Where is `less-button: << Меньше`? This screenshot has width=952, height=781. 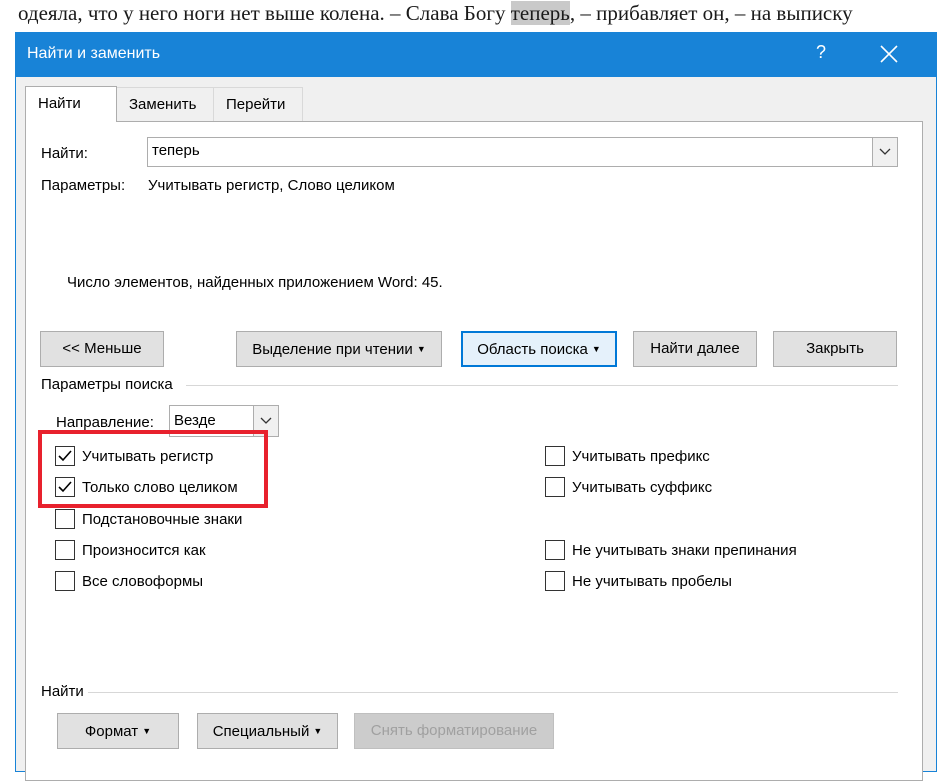 less-button: << Меньше is located at coordinates (102, 349).